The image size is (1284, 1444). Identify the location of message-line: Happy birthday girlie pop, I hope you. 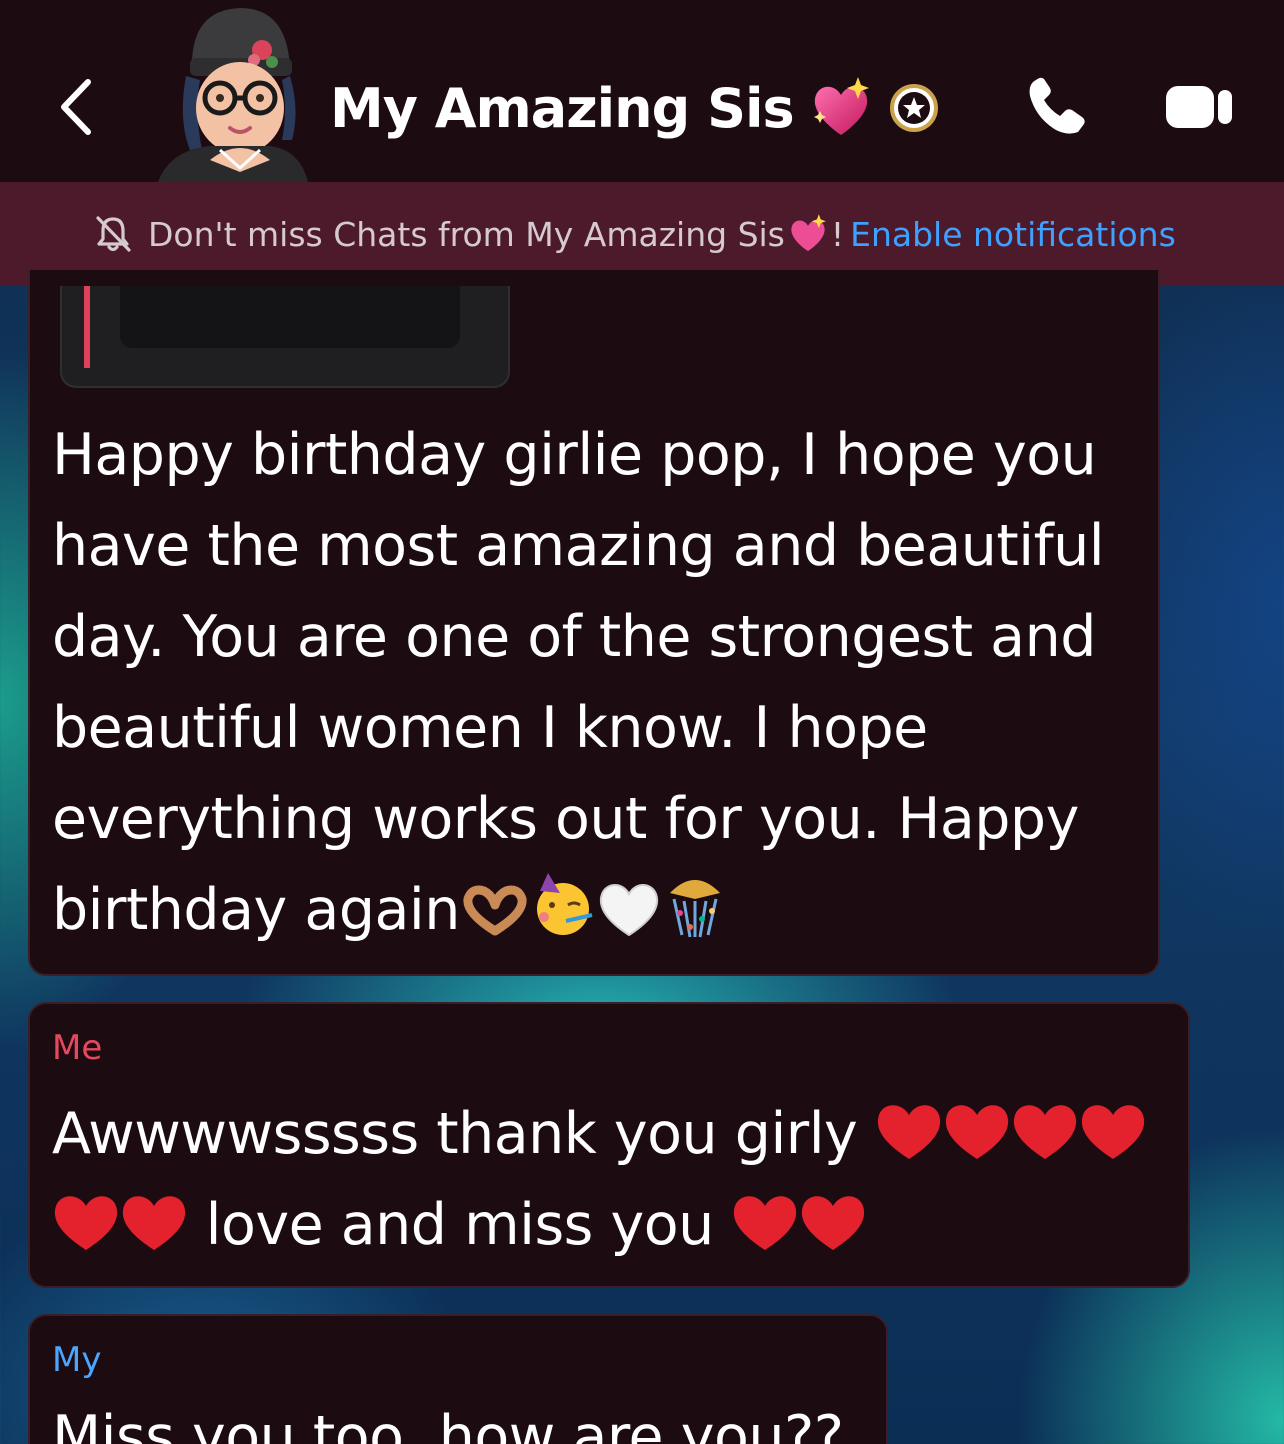
(574, 455).